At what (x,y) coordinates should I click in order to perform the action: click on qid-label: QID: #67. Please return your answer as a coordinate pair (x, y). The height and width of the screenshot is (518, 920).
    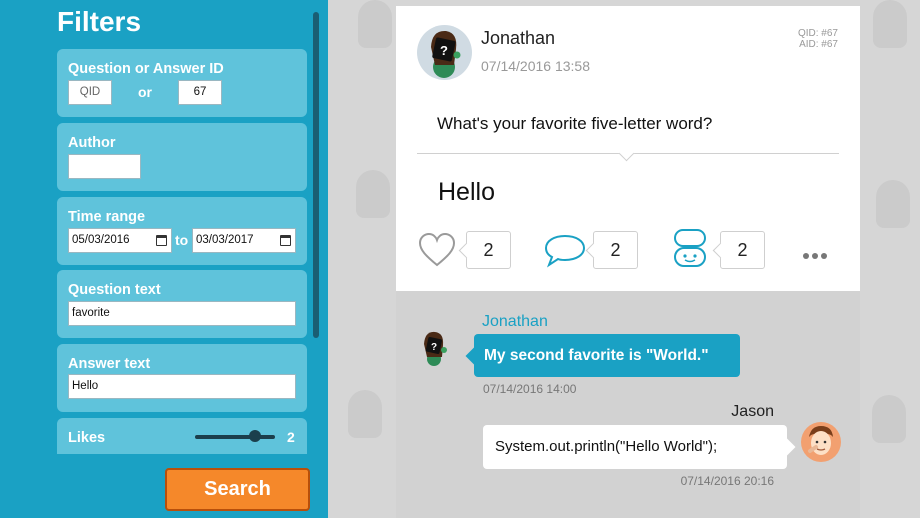
    Looking at the image, I should click on (817, 33).